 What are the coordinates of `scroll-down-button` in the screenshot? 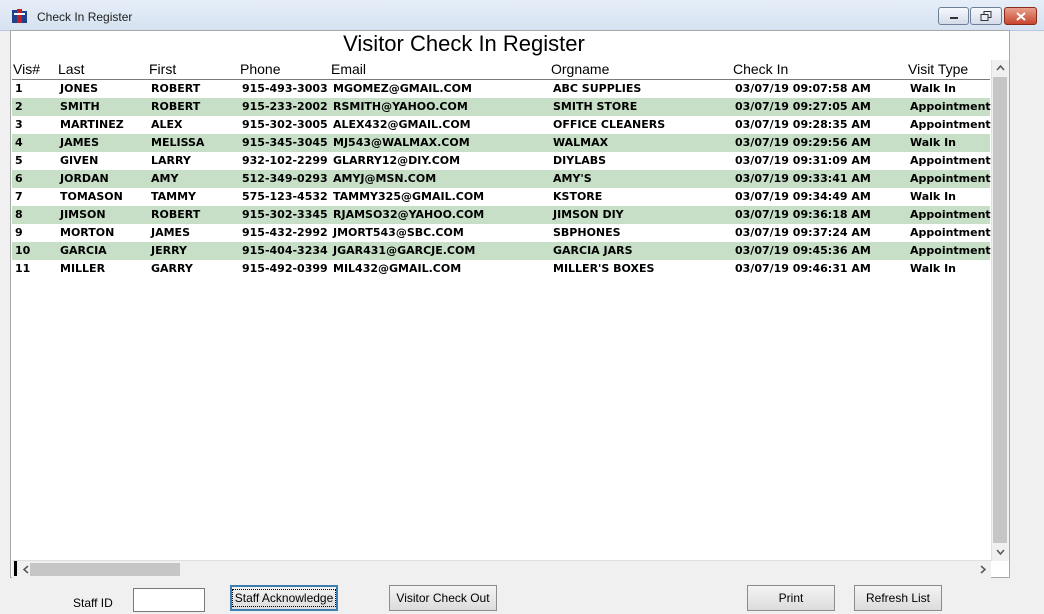 It's located at (1000, 552).